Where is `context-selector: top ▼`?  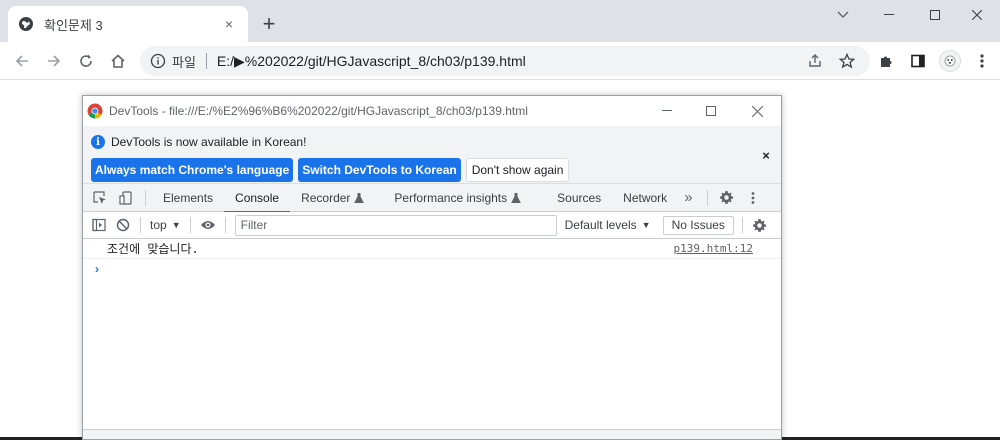 context-selector: top ▼ is located at coordinates (165, 225).